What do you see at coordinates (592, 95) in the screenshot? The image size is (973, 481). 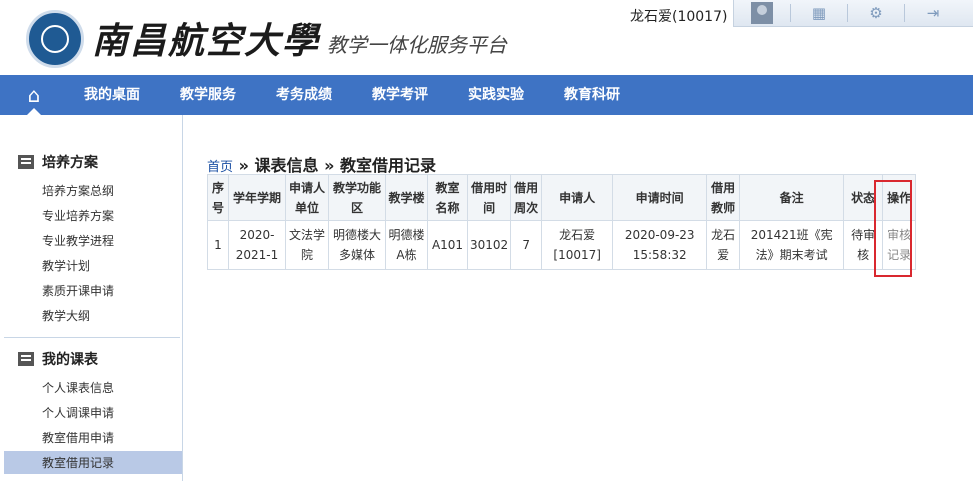 I see `nav-item-education-research: 教育科研` at bounding box center [592, 95].